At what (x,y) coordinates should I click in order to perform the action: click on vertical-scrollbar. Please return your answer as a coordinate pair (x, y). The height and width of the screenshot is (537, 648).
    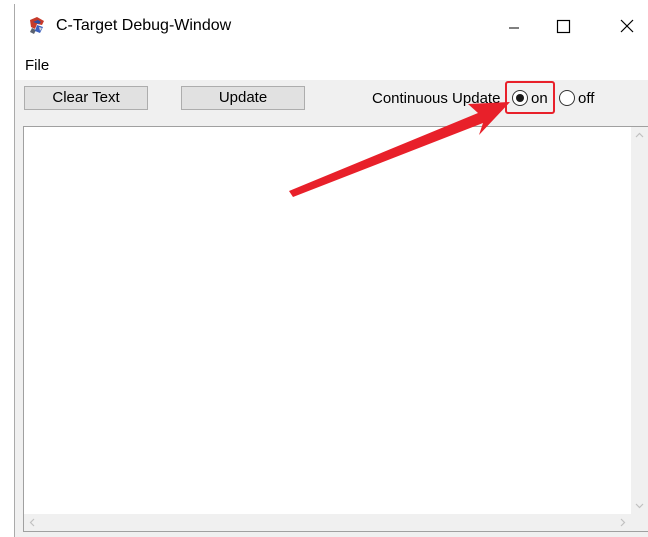
    Looking at the image, I should click on (639, 320).